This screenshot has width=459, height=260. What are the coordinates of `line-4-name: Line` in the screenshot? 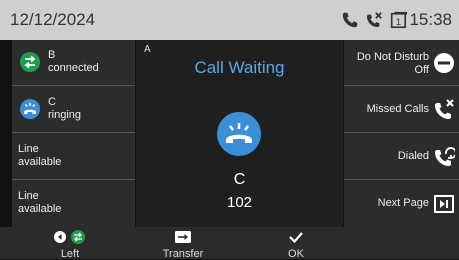 It's located at (28, 196).